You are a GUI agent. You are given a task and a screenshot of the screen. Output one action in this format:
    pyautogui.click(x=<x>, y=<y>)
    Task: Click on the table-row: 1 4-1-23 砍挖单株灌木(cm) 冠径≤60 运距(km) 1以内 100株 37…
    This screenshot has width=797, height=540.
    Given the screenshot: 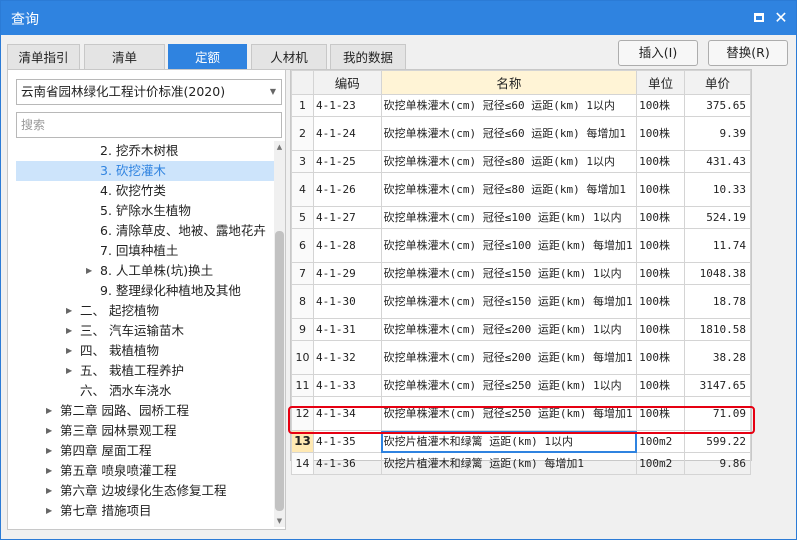 What is the action you would take?
    pyautogui.click(x=521, y=105)
    